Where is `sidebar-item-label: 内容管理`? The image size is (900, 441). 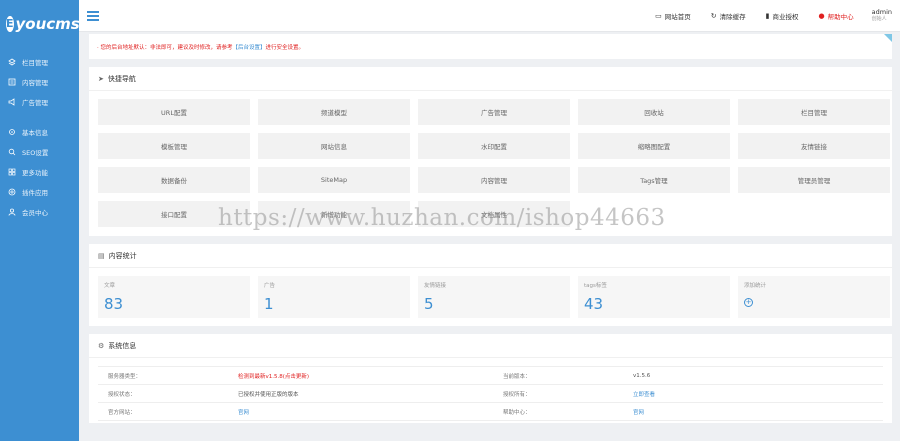
sidebar-item-label: 内容管理 is located at coordinates (35, 83).